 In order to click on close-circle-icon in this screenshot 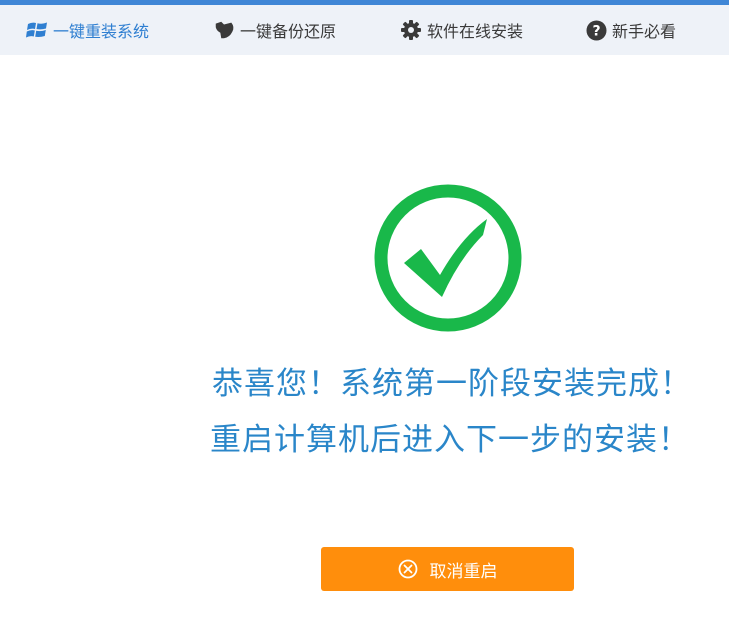, I will do `click(408, 569)`.